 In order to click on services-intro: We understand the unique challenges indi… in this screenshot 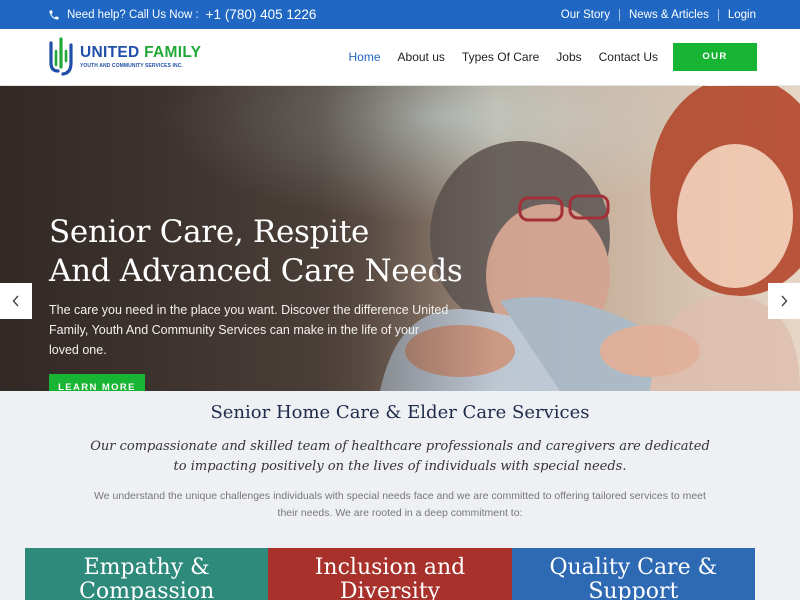, I will do `click(400, 504)`.